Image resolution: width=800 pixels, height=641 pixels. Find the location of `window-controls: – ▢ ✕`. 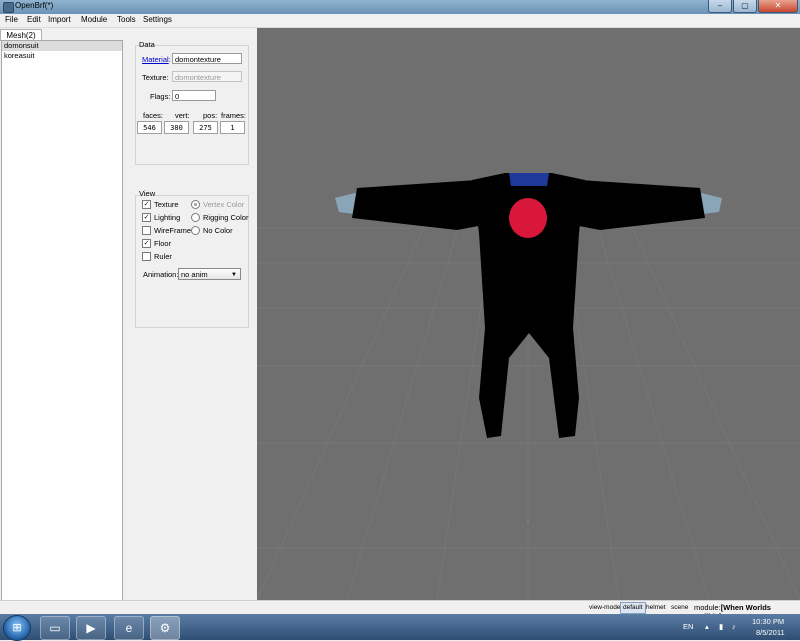

window-controls: – ▢ ✕ is located at coordinates (753, 6).